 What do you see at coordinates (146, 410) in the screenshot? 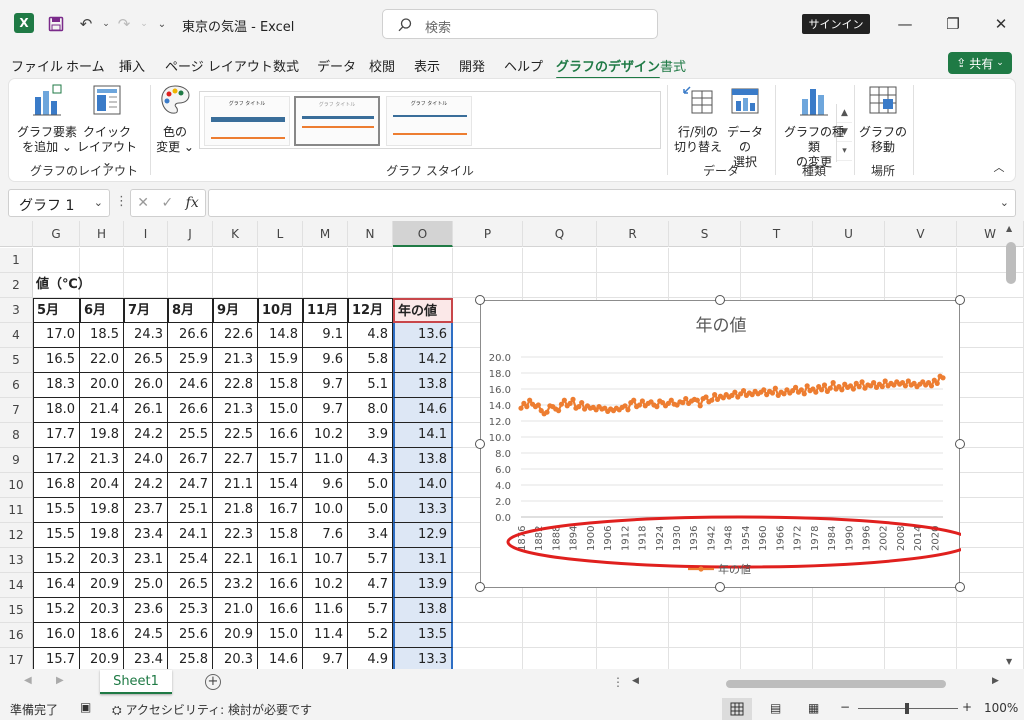
I see `data-cell: 26.1` at bounding box center [146, 410].